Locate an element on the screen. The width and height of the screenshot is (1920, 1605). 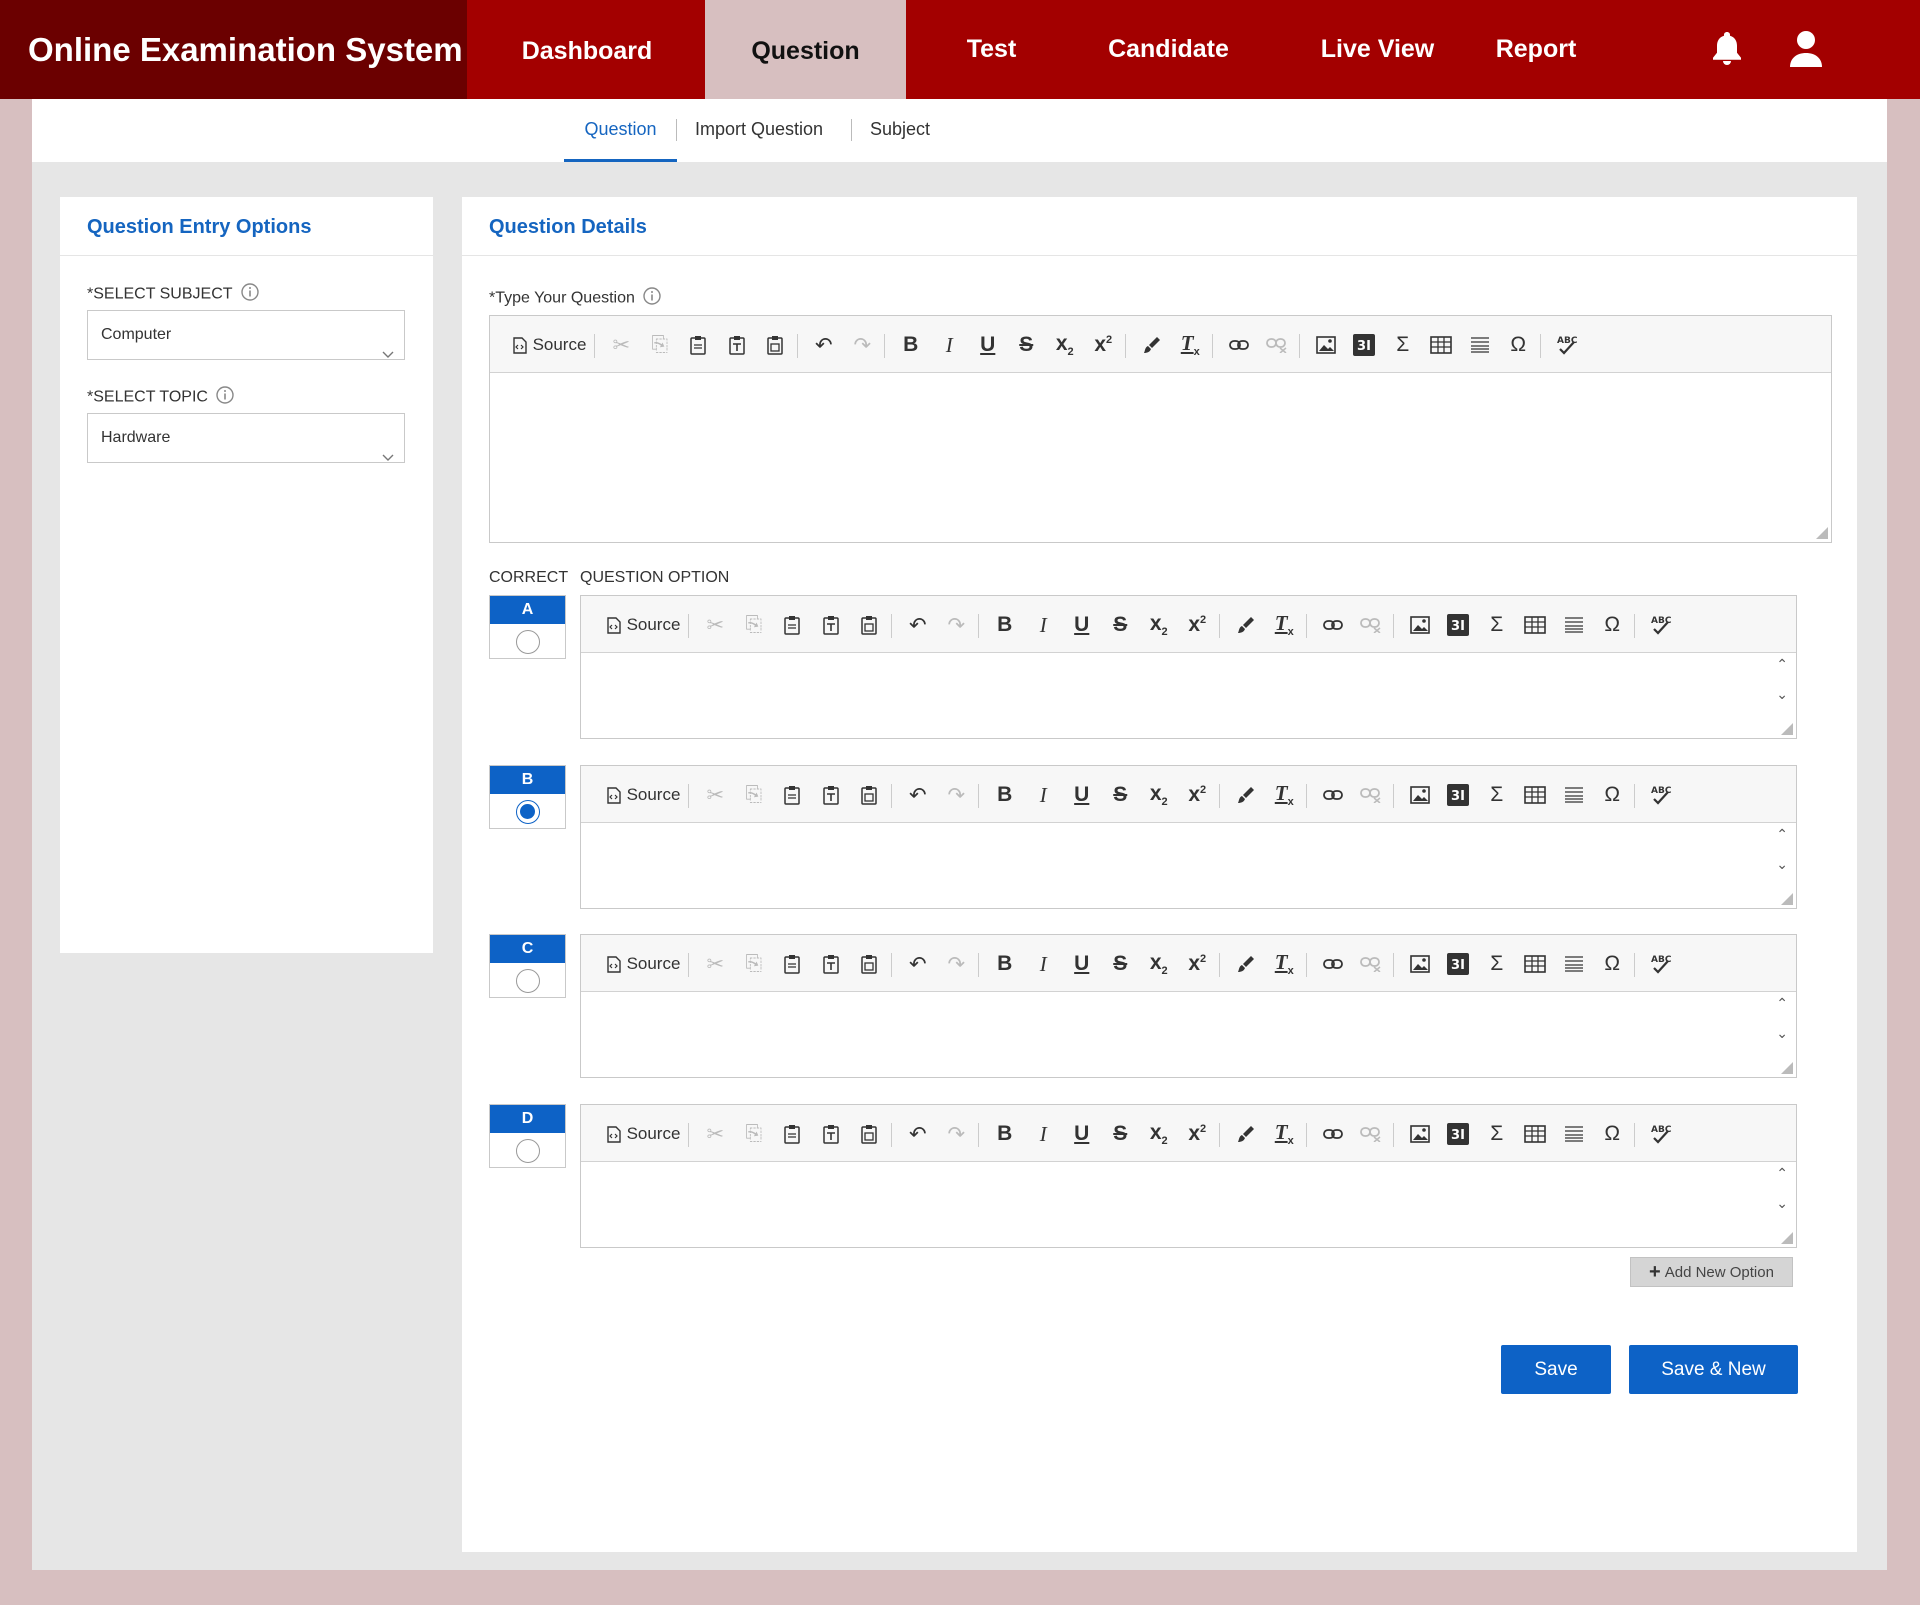
nav-live-view: Live View is located at coordinates (1377, 49).